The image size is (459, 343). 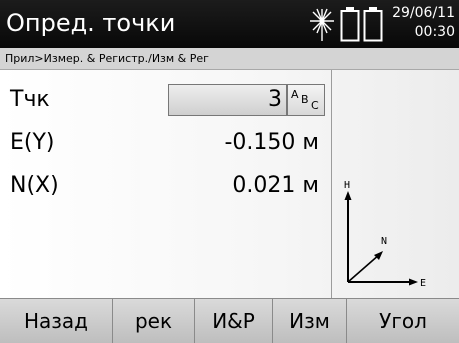 I want to click on point-label: Тчк, so click(x=30, y=99).